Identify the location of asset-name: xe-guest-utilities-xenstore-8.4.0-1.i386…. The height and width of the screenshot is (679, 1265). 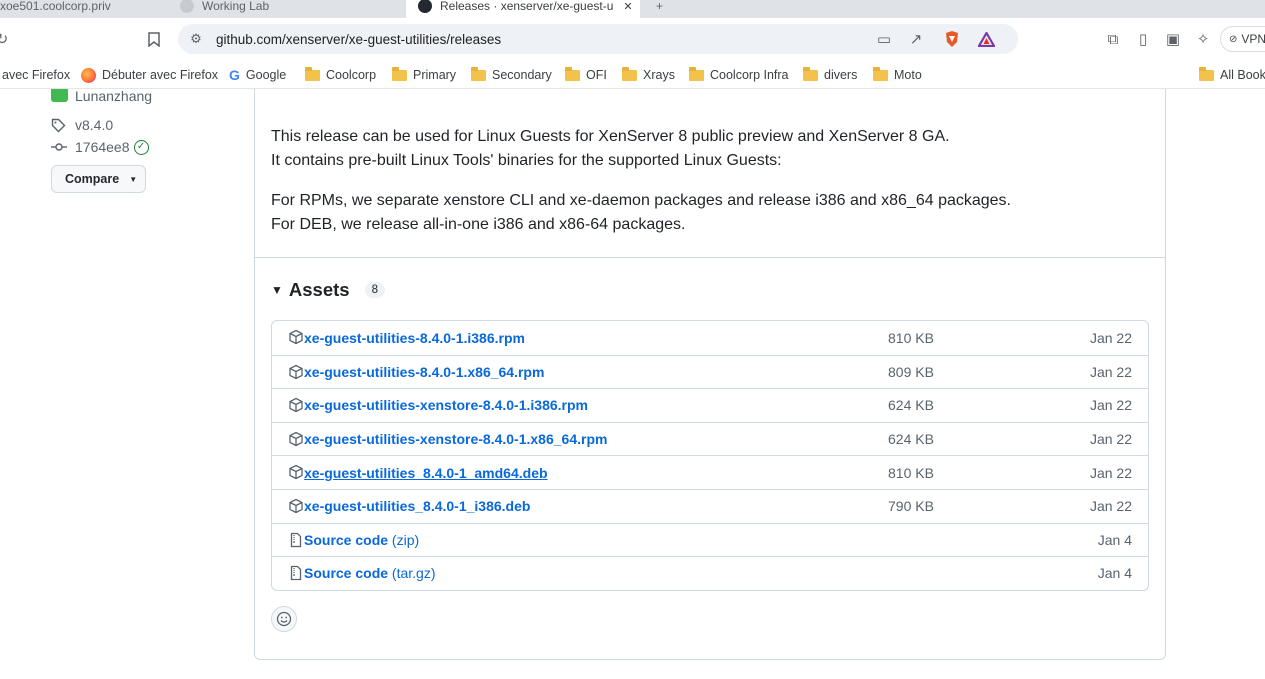
(446, 405).